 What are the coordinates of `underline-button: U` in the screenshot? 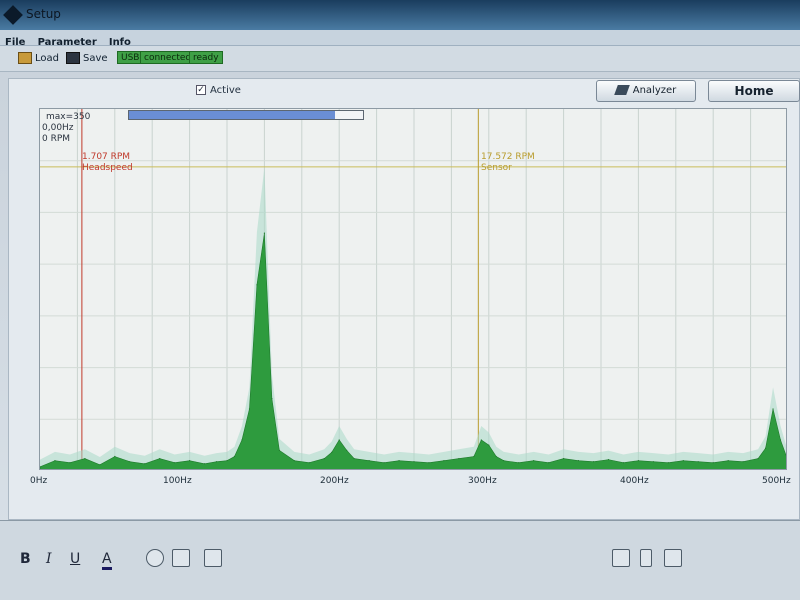 It's located at (75, 559).